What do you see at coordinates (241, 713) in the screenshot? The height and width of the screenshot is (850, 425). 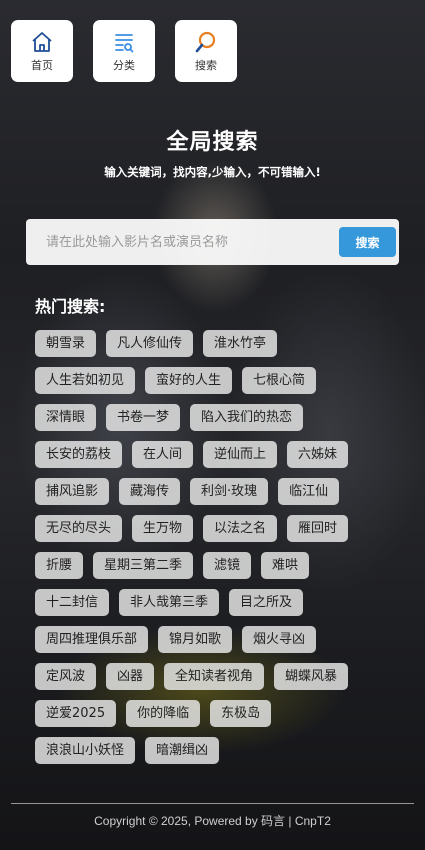 I see `hot-search-tag: 东极岛` at bounding box center [241, 713].